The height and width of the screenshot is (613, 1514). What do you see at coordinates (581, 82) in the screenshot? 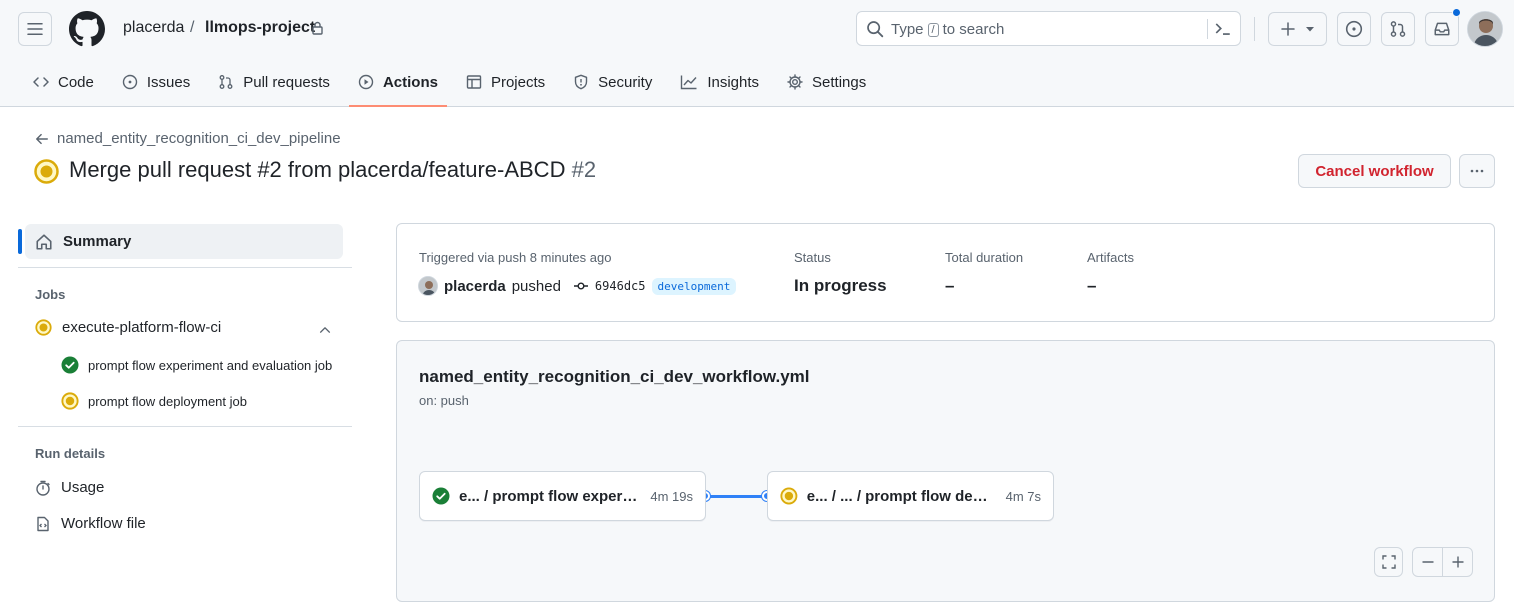
I see `shield-icon` at bounding box center [581, 82].